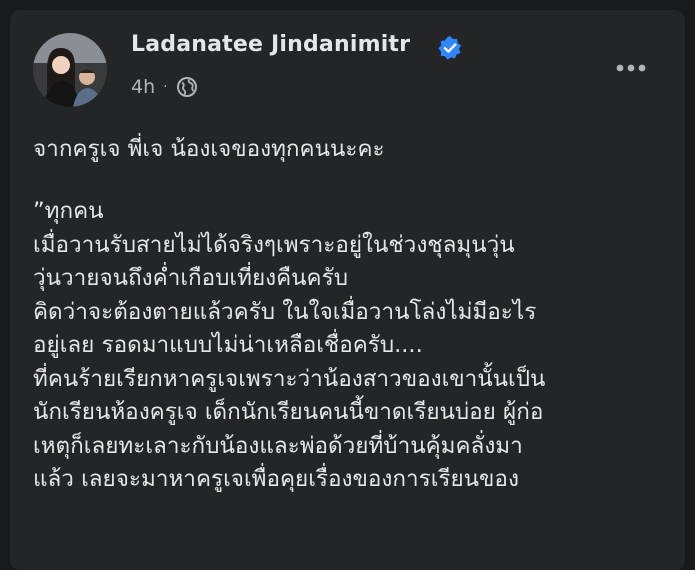 Image resolution: width=695 pixels, height=570 pixels. I want to click on post-body-line: วุ่นวายจนถึงค่ำเกือบเที่ยงคืนครับ, so click(190, 278).